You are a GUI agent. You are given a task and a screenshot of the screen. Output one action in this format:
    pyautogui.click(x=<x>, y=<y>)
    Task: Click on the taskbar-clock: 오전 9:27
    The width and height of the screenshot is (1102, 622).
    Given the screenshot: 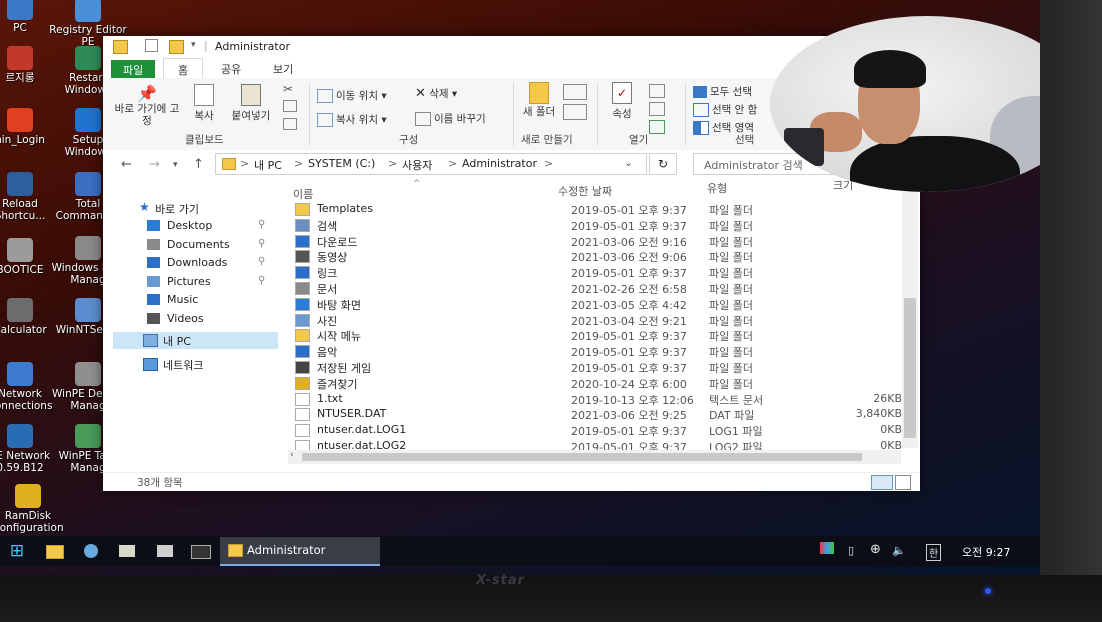 What is the action you would take?
    pyautogui.click(x=986, y=552)
    